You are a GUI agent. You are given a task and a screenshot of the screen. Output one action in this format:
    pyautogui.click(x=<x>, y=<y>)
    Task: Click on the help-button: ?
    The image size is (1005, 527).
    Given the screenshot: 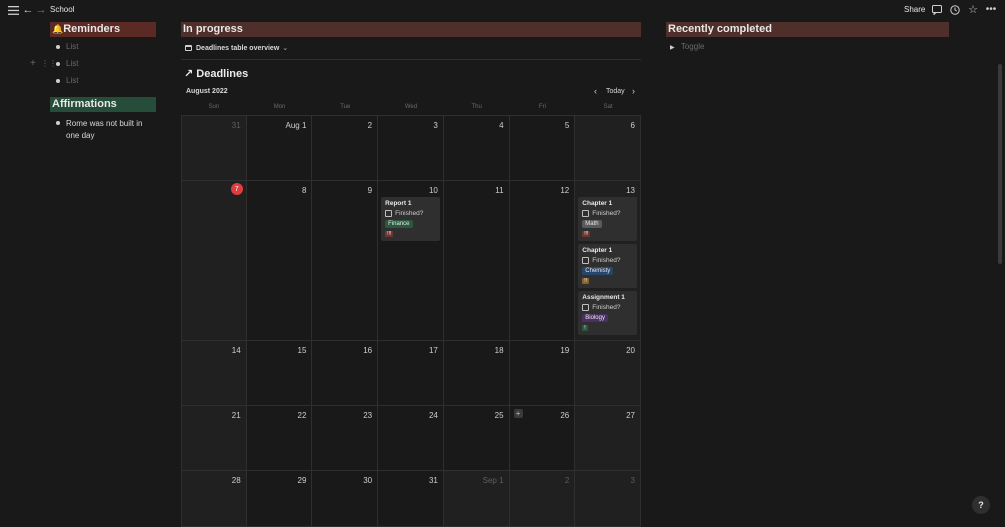 What is the action you would take?
    pyautogui.click(x=981, y=505)
    